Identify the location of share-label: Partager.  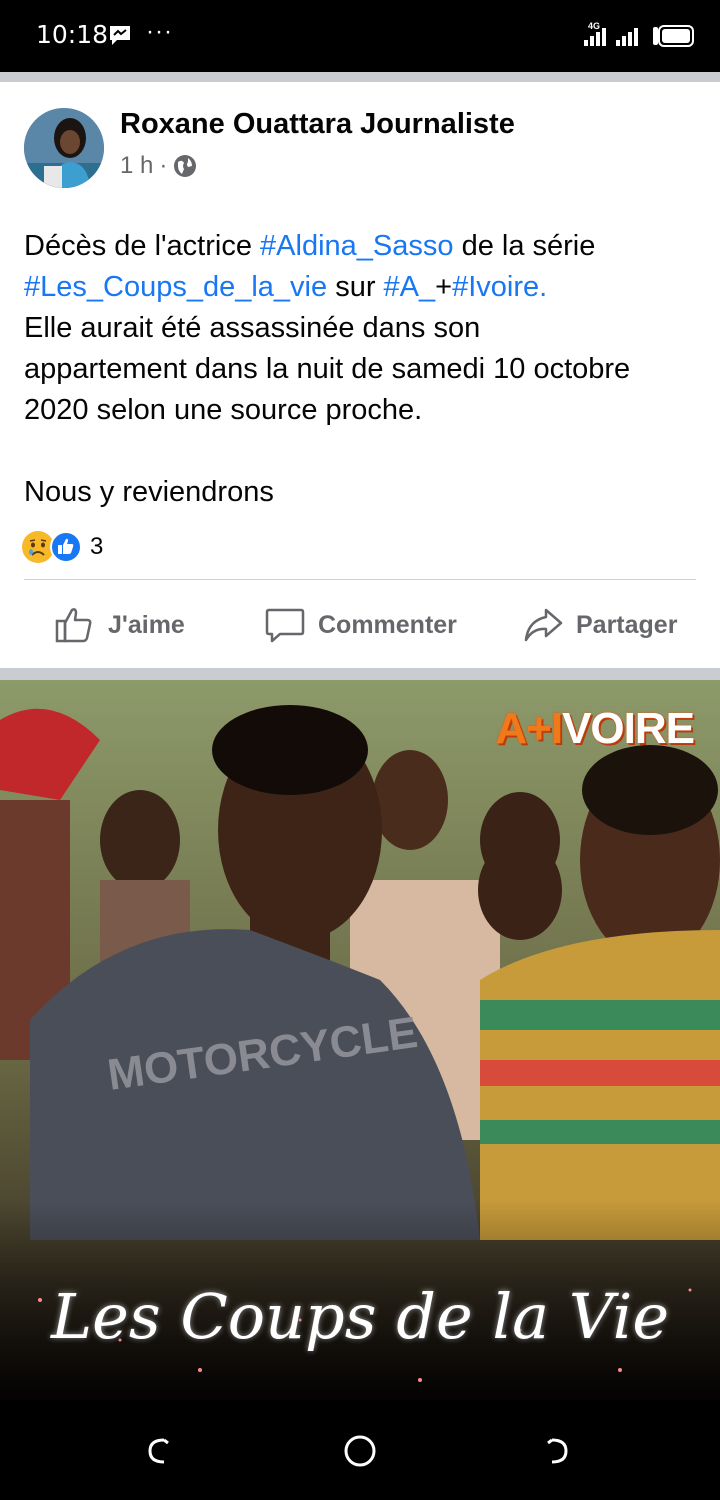
(627, 624).